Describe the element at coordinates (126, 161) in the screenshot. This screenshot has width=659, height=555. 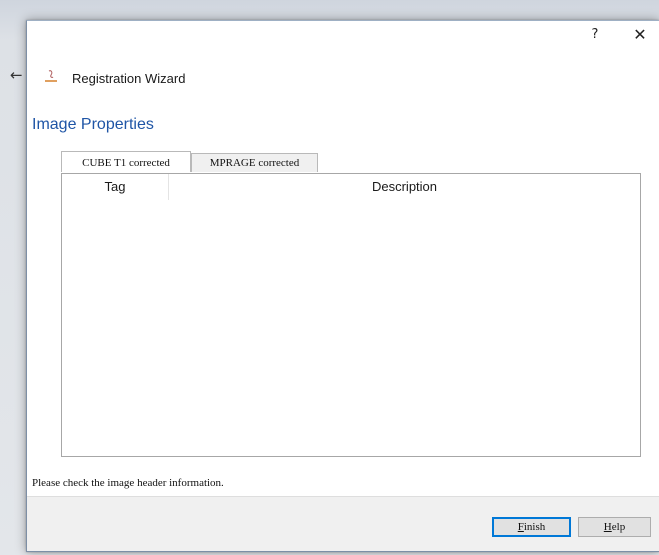
I see `tab-cube-t1-corrected: CUBE T1 corrected` at that location.